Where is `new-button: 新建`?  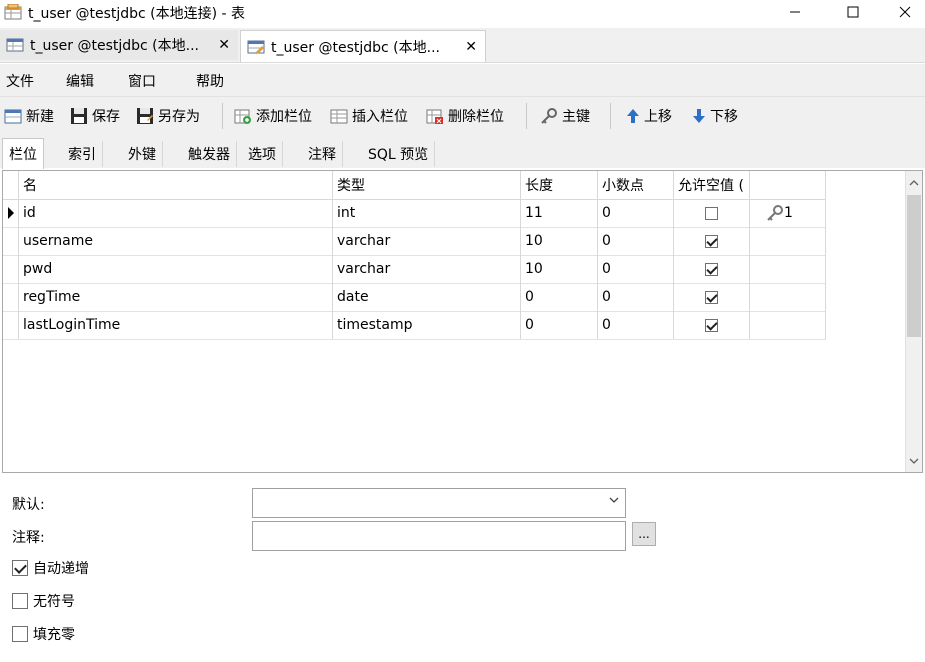 new-button: 新建 is located at coordinates (29, 116).